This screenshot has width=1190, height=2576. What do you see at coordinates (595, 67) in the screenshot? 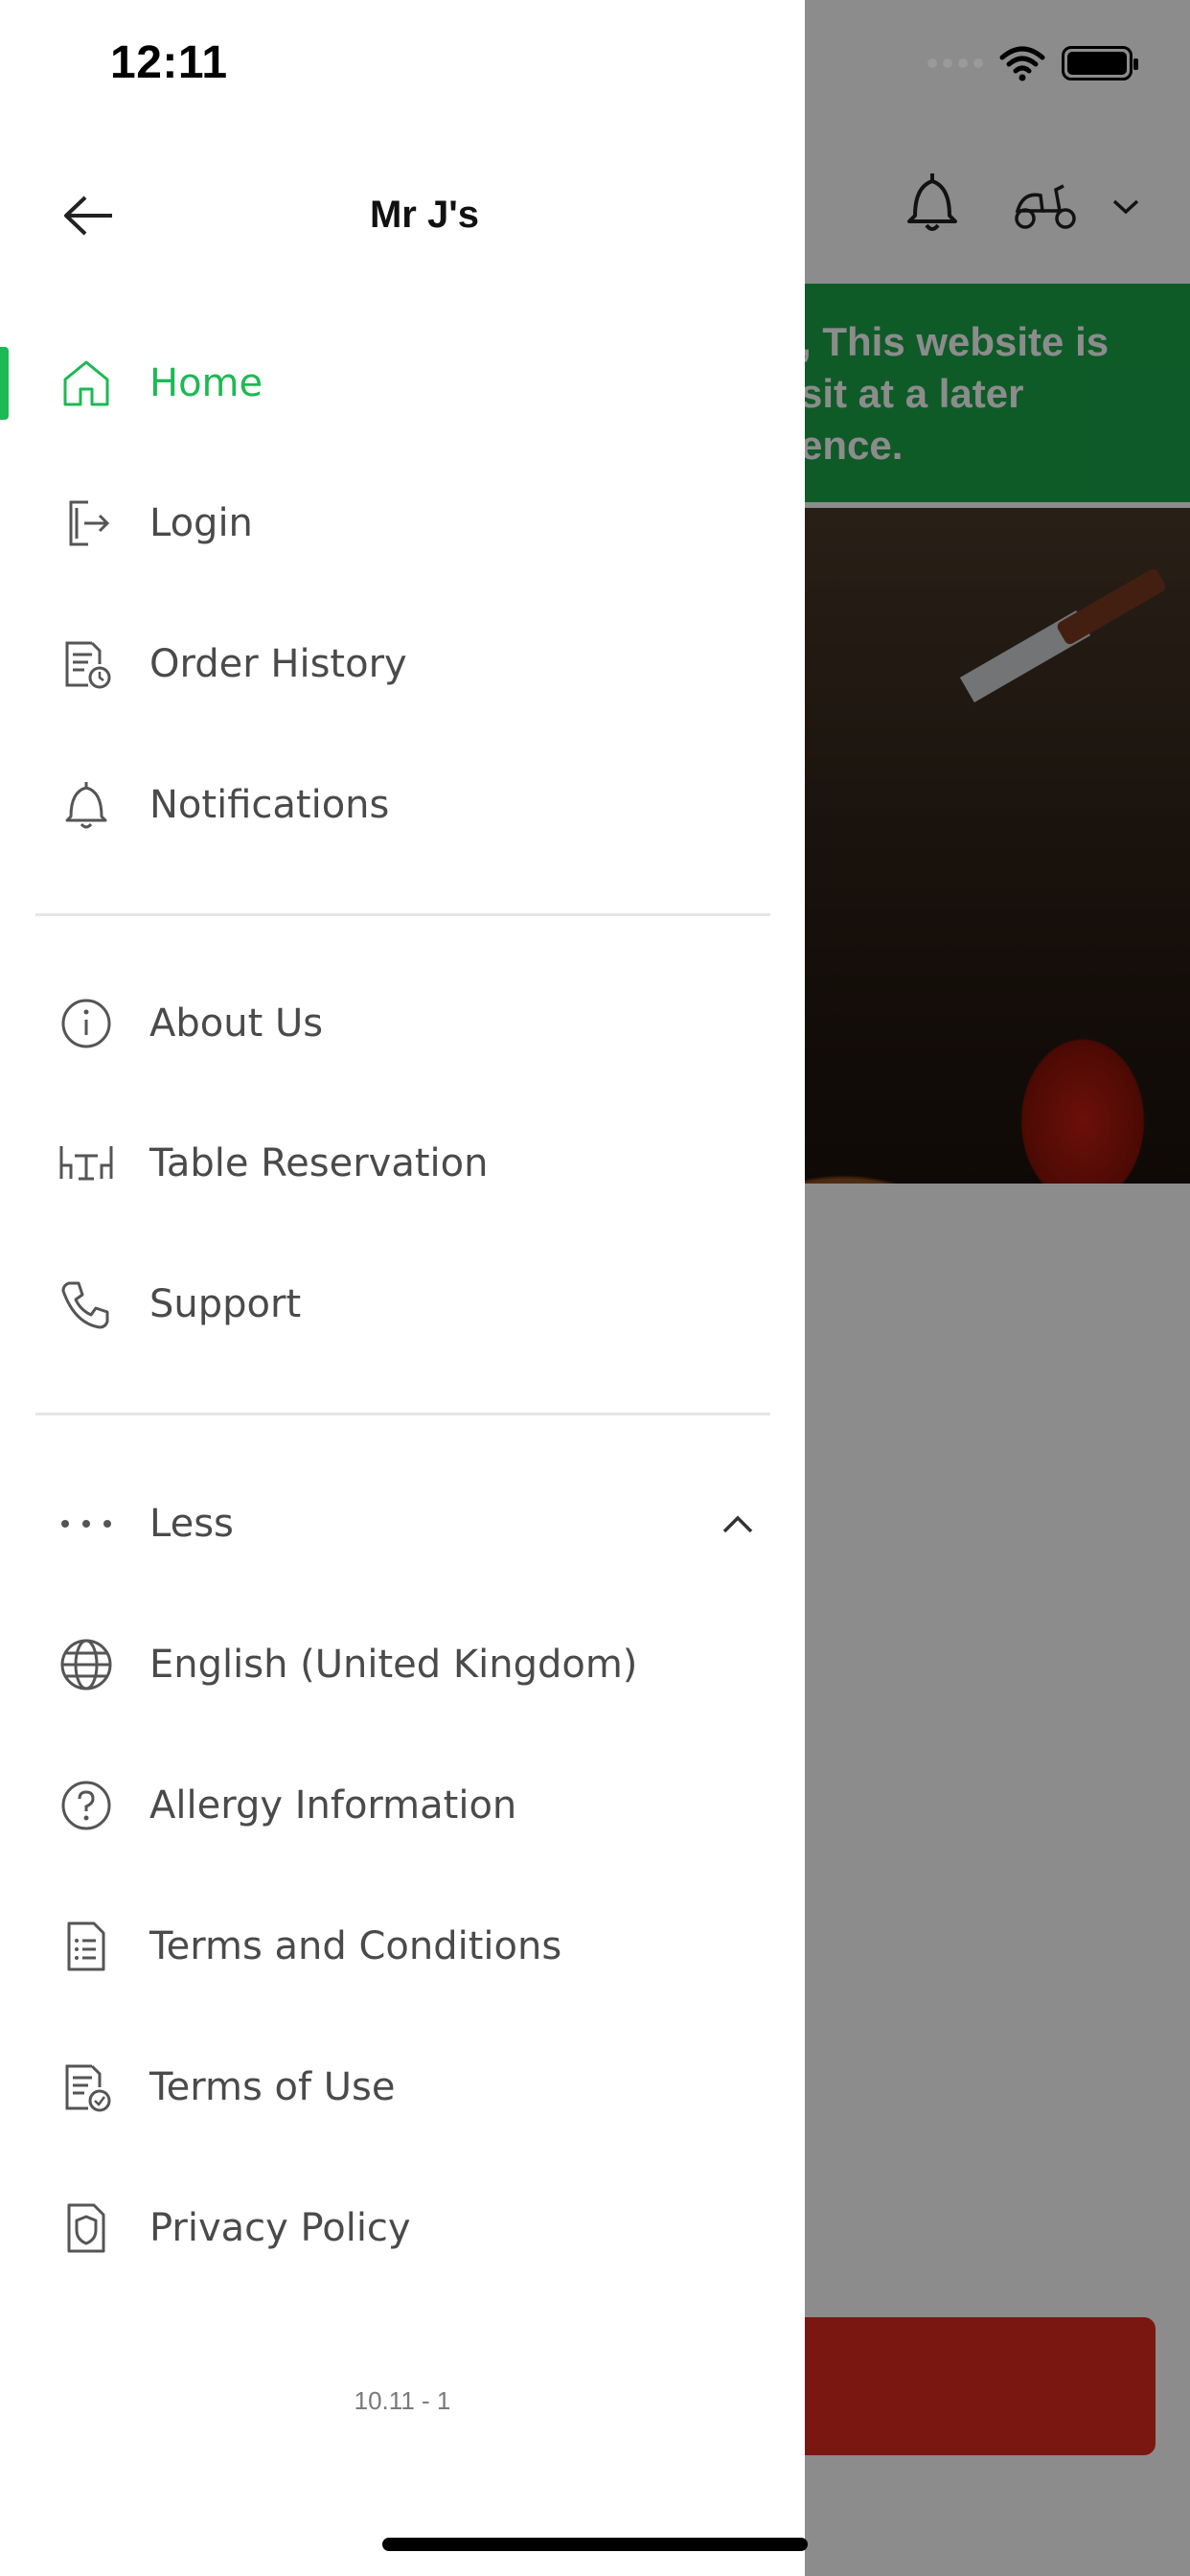
I see `status-bar: 12:11` at bounding box center [595, 67].